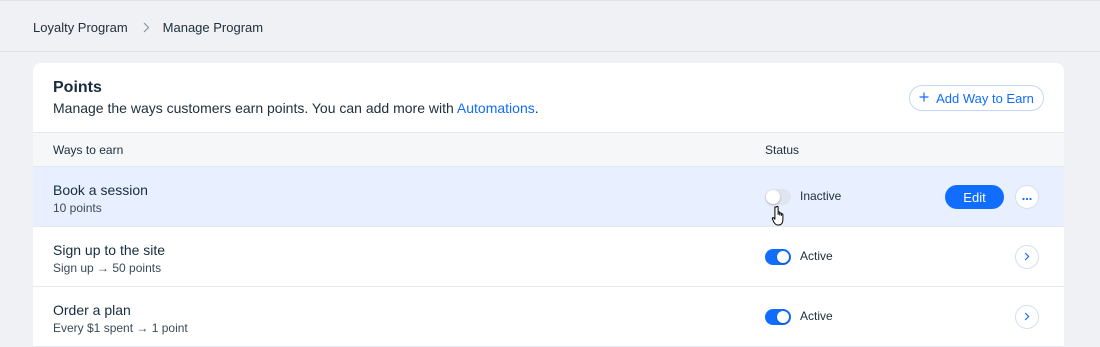 The width and height of the screenshot is (1100, 347). I want to click on breadcrumb-loyalty-program: Loyalty Program, so click(80, 27).